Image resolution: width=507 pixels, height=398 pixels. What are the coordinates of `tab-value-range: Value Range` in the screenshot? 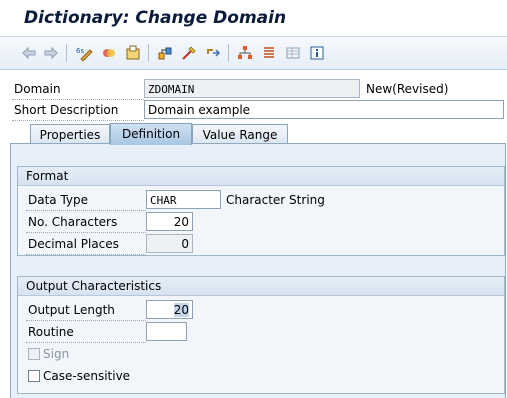 It's located at (240, 134).